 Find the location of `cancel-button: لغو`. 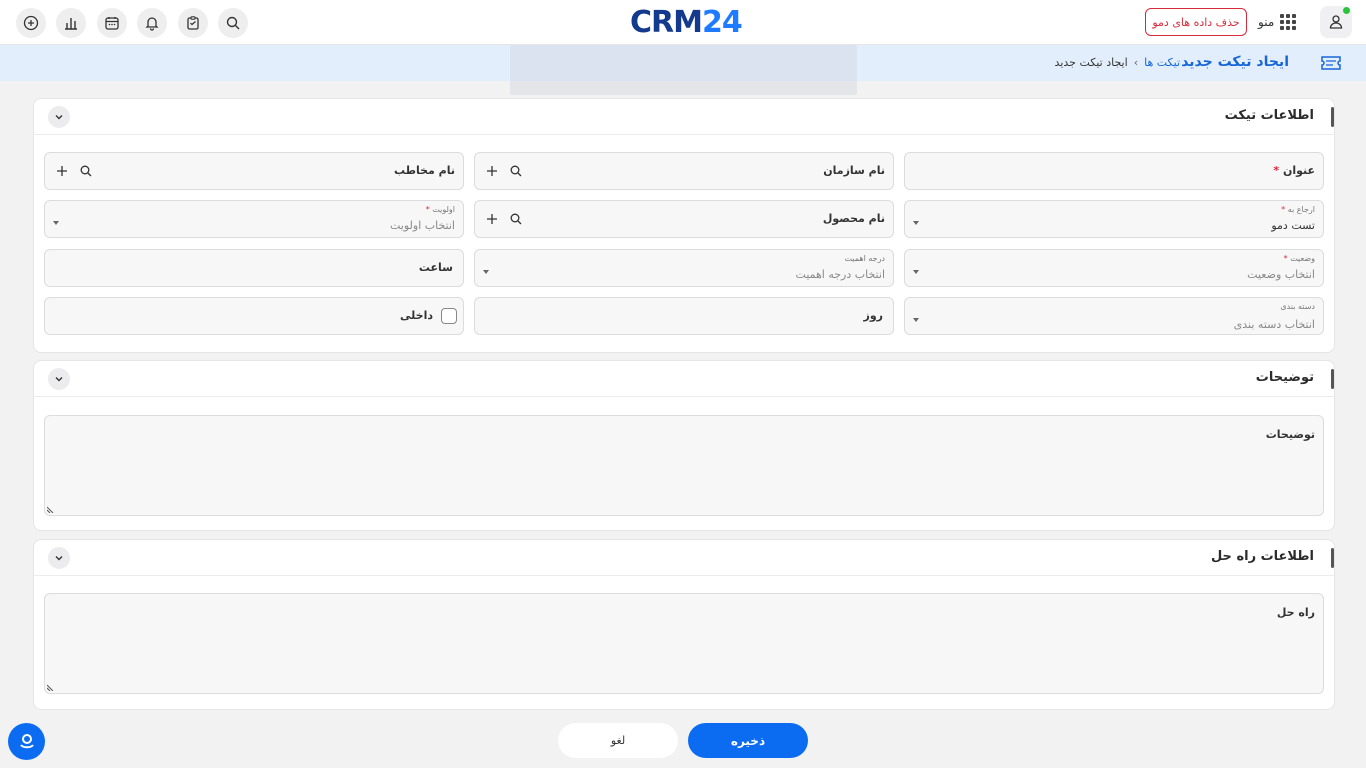

cancel-button: لغو is located at coordinates (618, 740).